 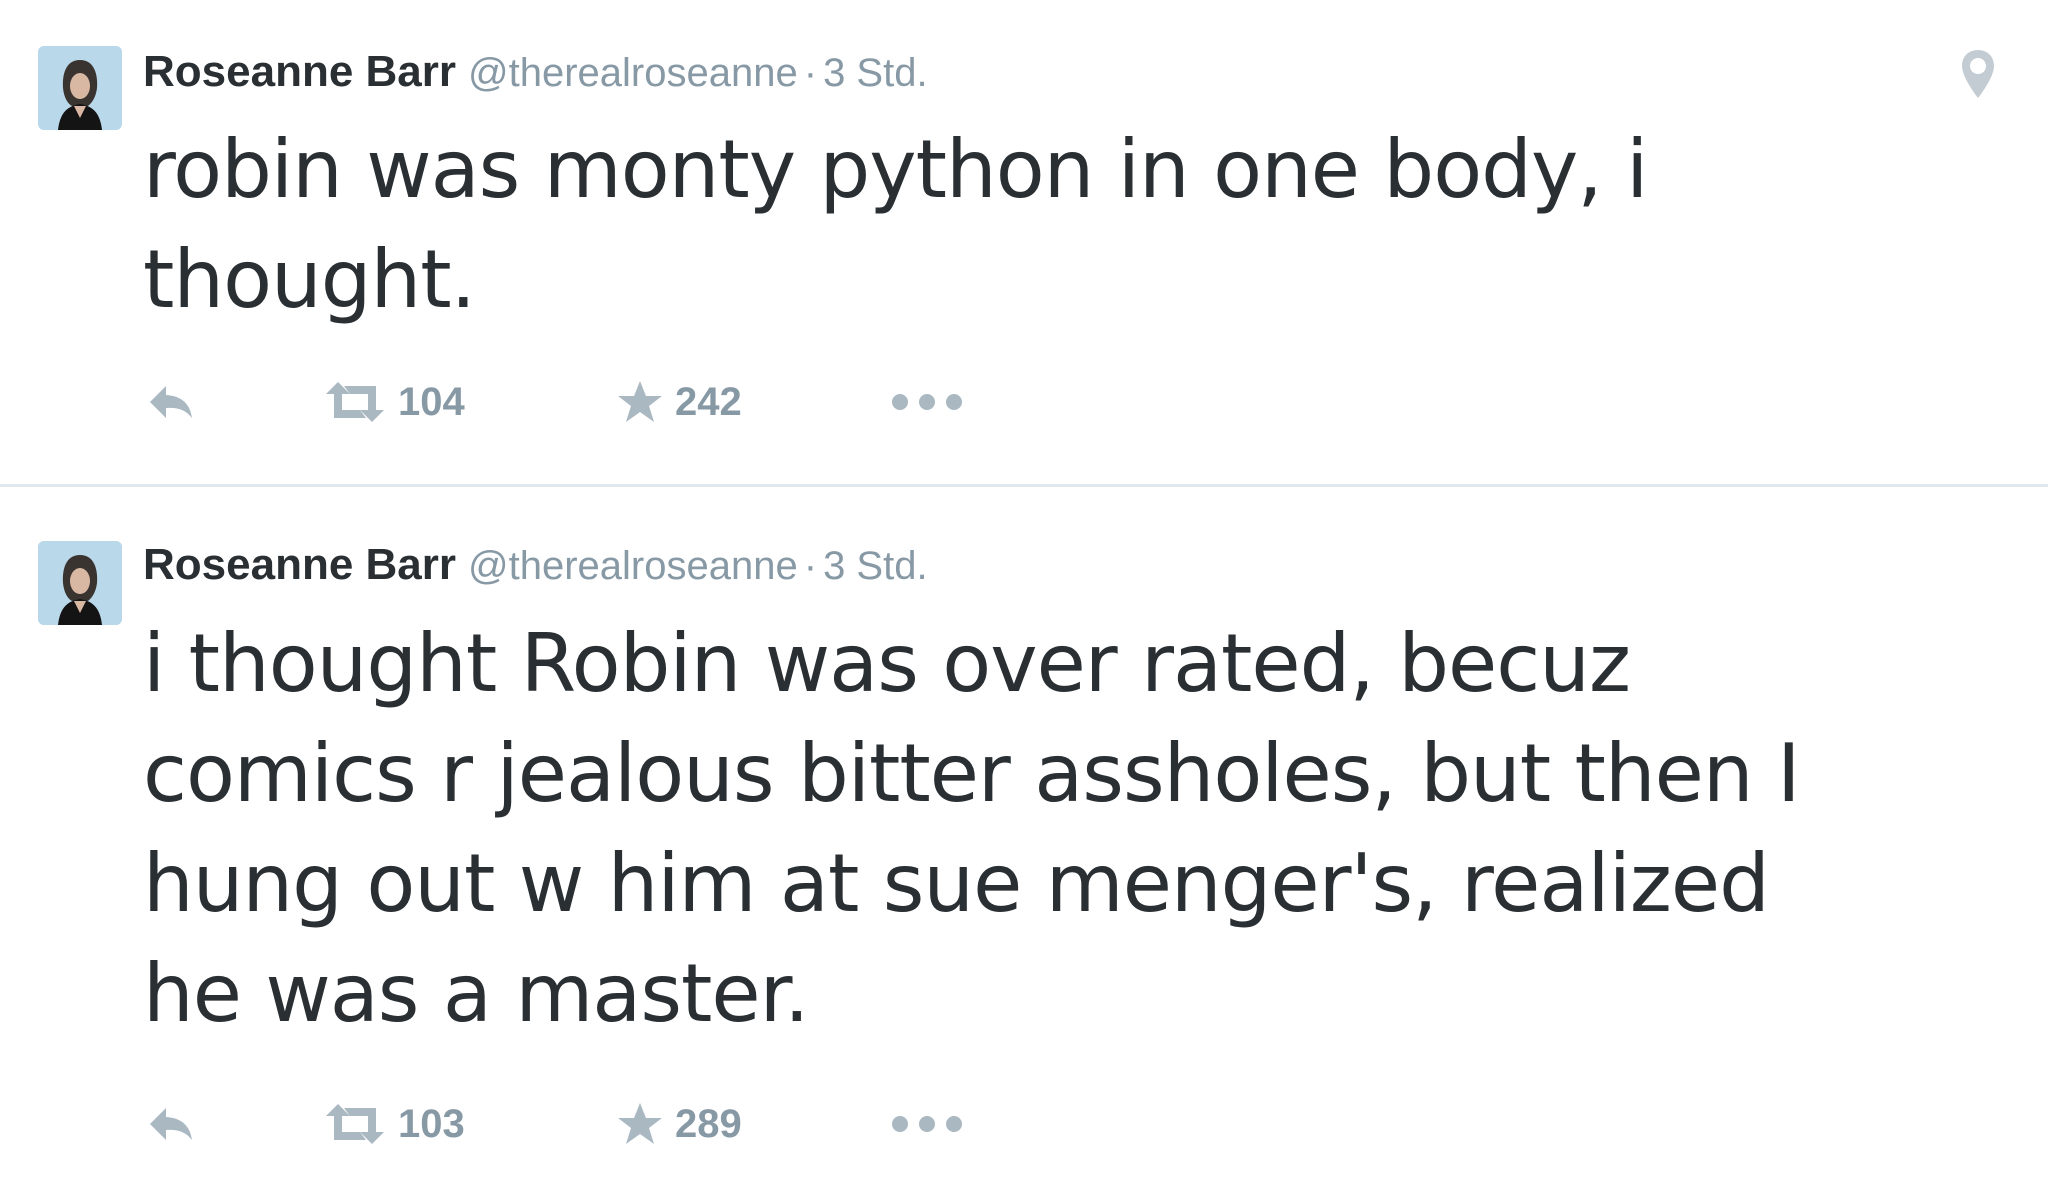 I want to click on retweet-button: 103, so click(x=394, y=1124).